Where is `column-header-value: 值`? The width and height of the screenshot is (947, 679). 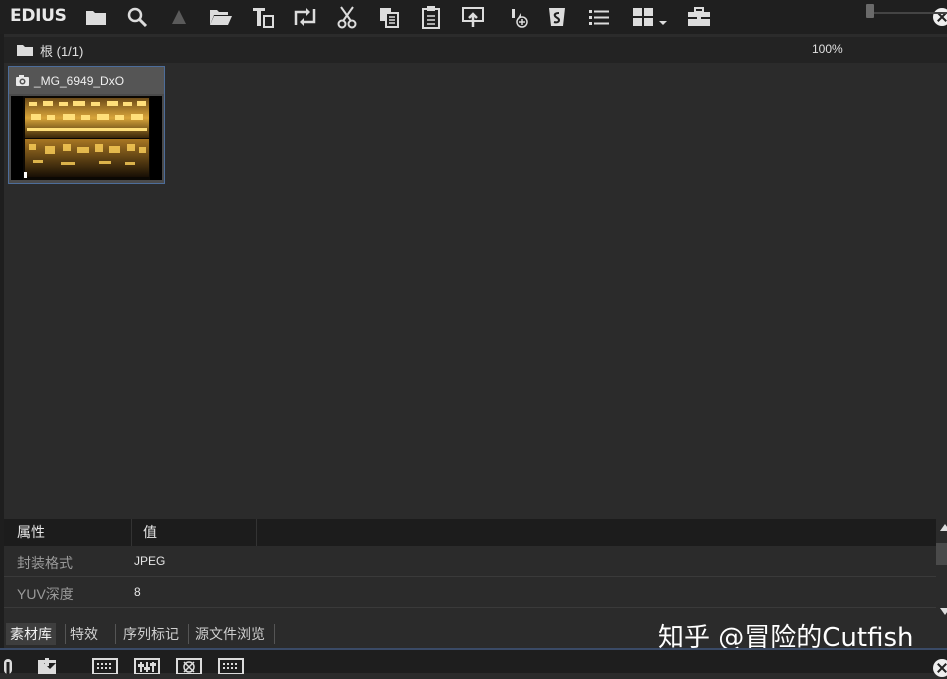
column-header-value: 值 is located at coordinates (150, 532).